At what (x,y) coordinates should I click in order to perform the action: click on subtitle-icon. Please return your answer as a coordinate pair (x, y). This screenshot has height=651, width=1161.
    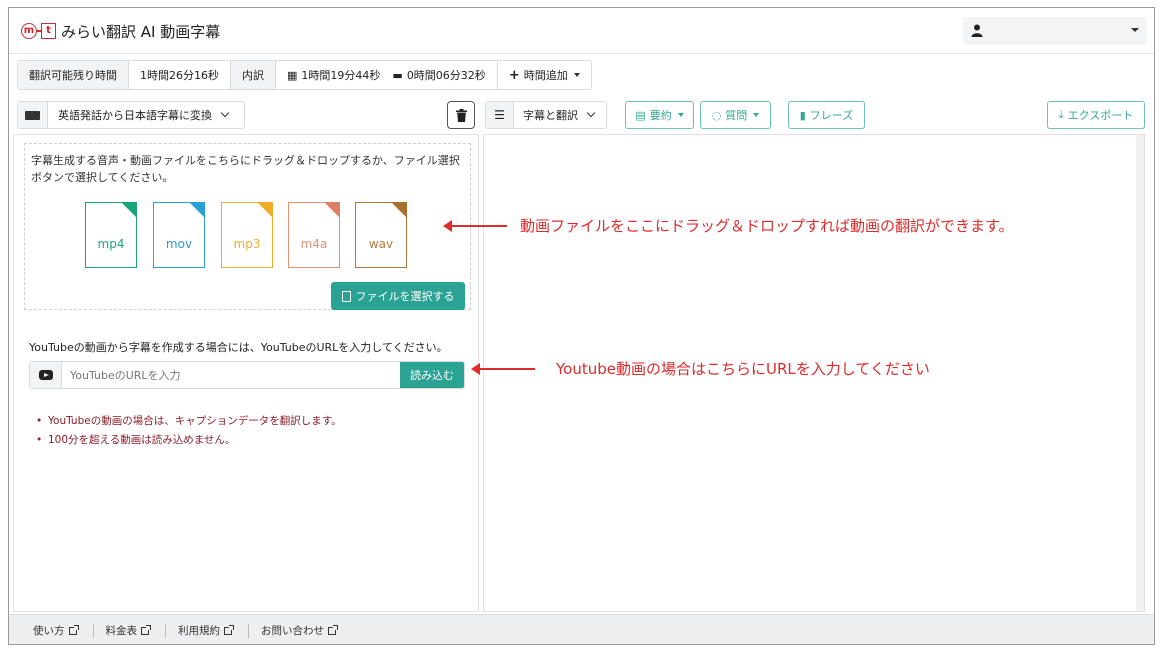
    Looking at the image, I should click on (33, 115).